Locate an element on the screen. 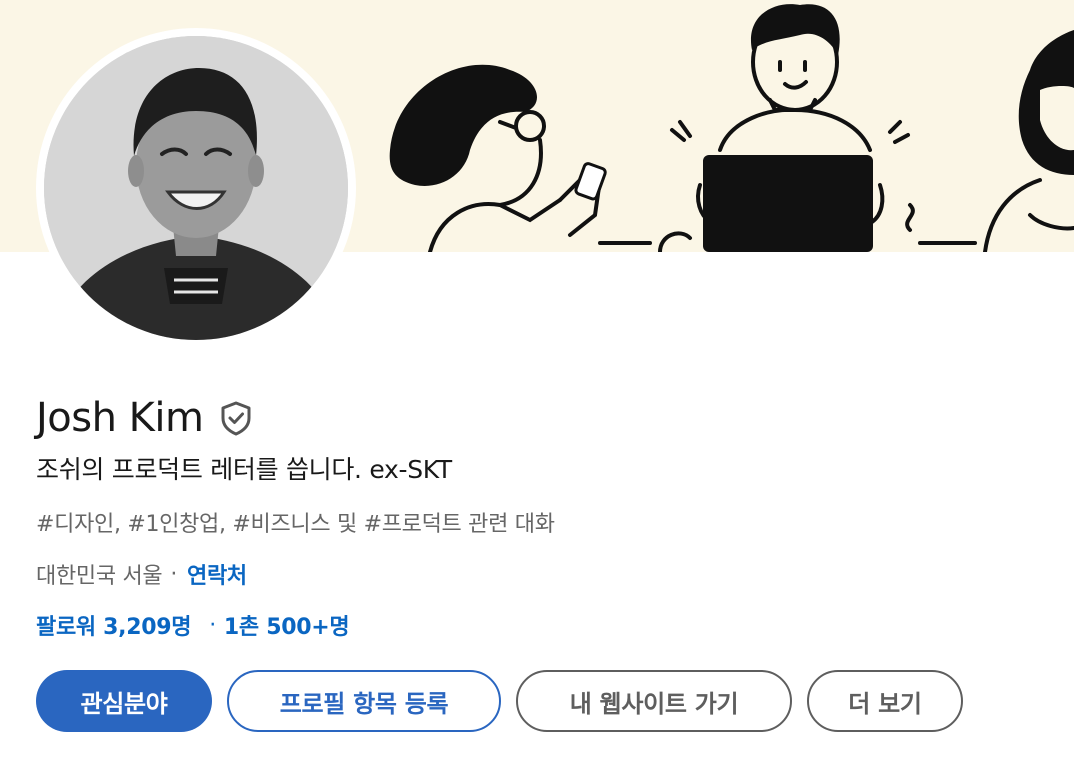 Image resolution: width=1074 pixels, height=778 pixels. interests-button: 관심분야 is located at coordinates (124, 701).